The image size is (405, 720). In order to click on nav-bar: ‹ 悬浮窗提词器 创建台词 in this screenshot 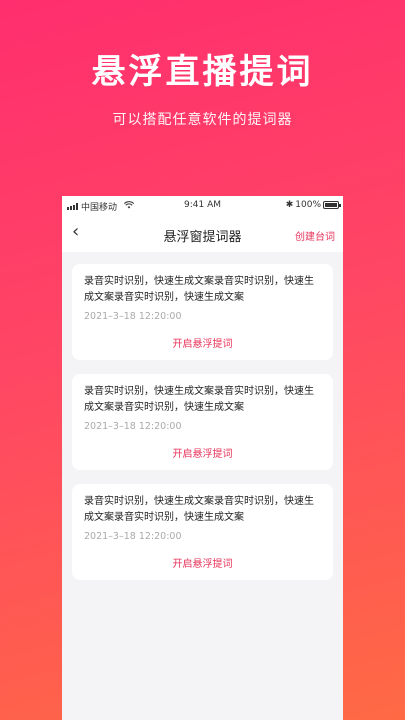, I will do `click(202, 233)`.